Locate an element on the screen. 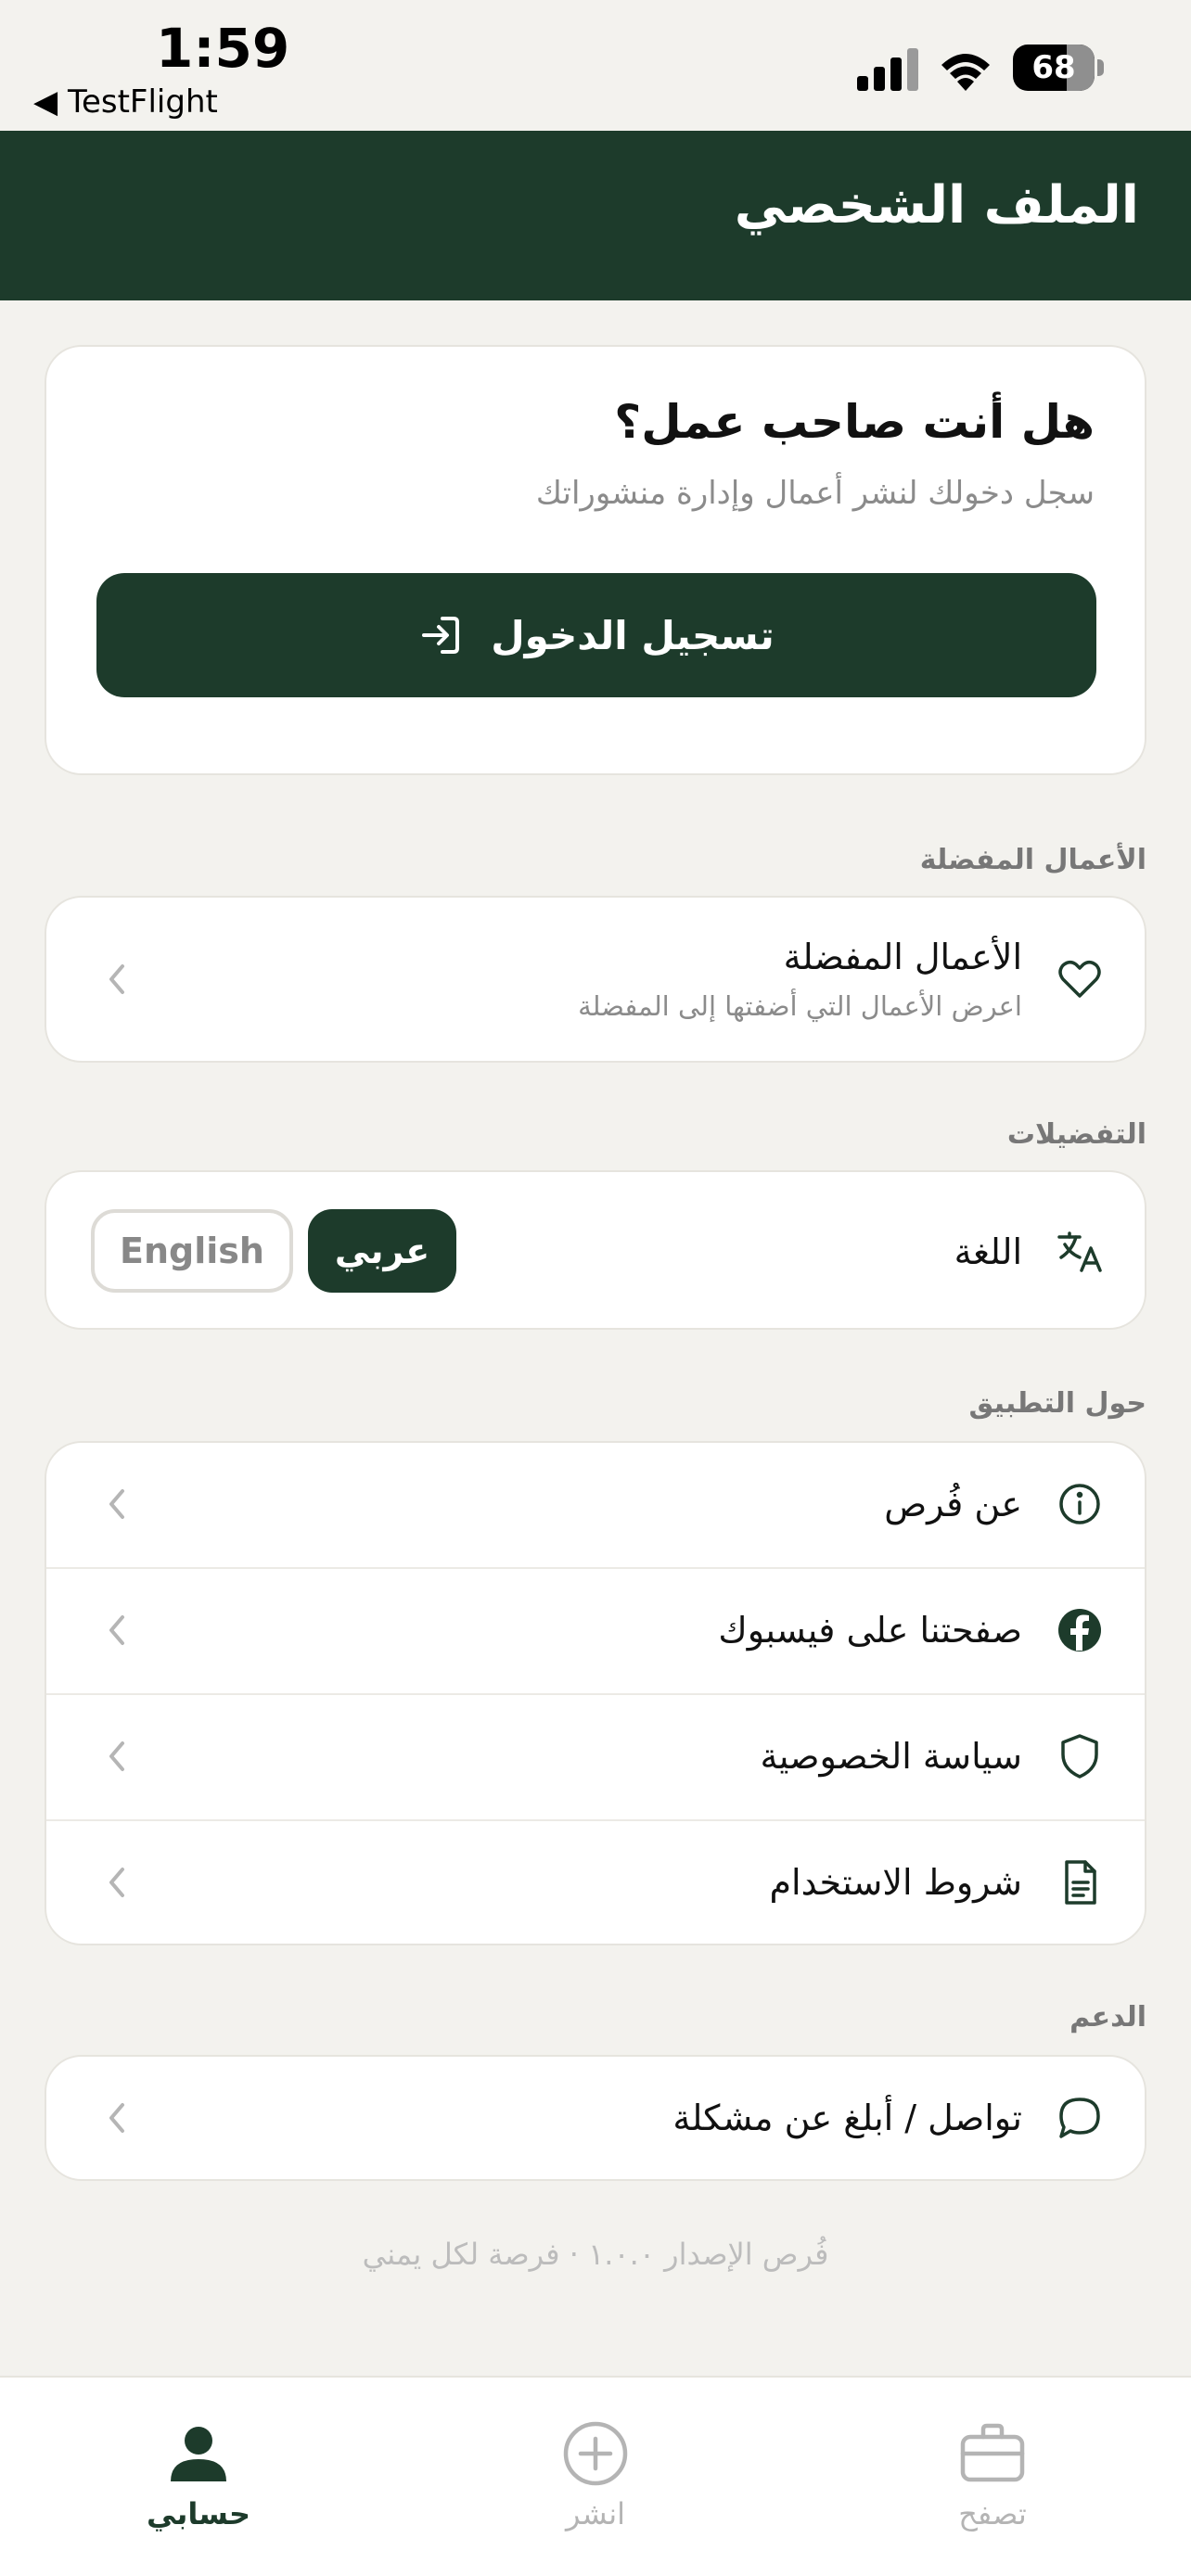  heart-icon is located at coordinates (1079, 979).